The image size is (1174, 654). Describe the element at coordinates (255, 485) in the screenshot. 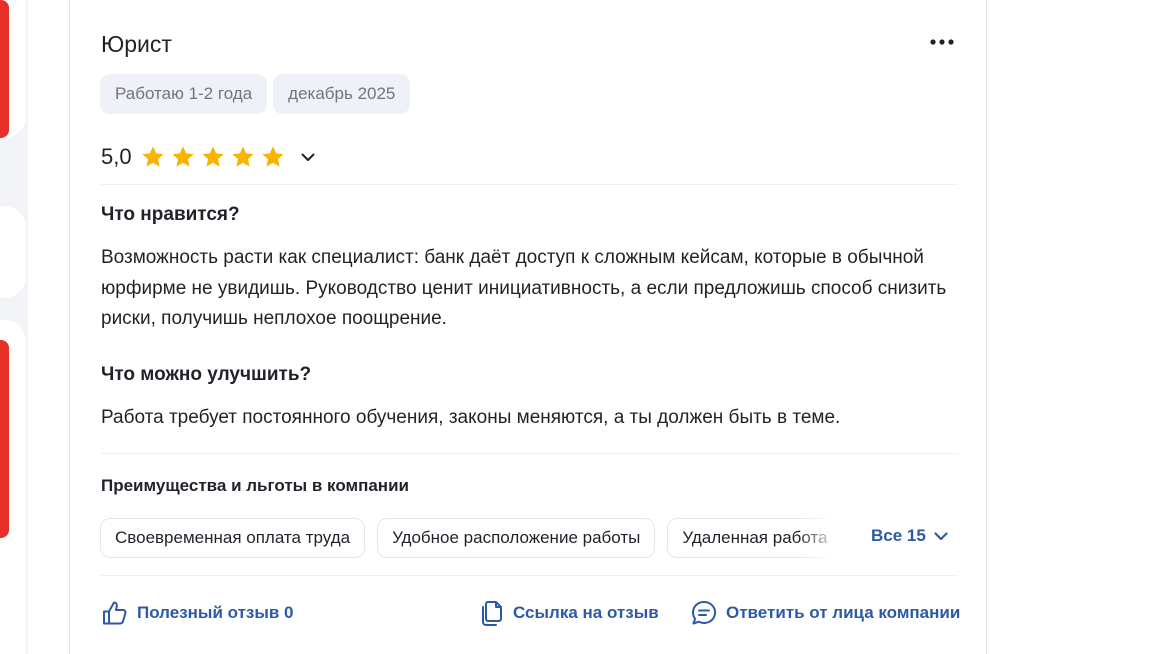

I see `benefits-title: Преимущества и льготы в компании` at that location.